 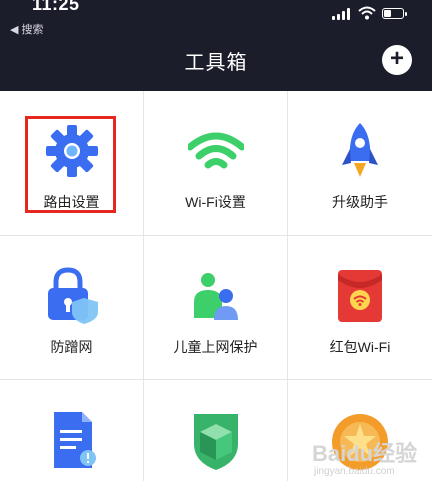 I want to click on red-envelope-icon, so click(x=360, y=296).